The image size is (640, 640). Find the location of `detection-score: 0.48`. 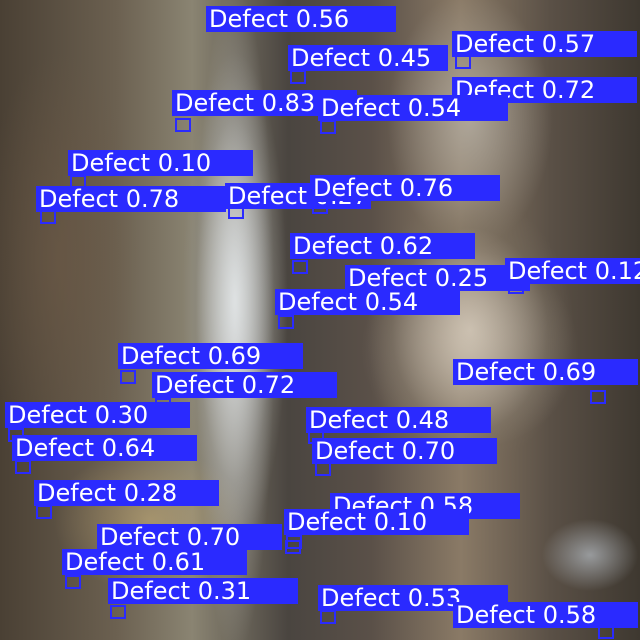

detection-score: 0.48 is located at coordinates (422, 420).